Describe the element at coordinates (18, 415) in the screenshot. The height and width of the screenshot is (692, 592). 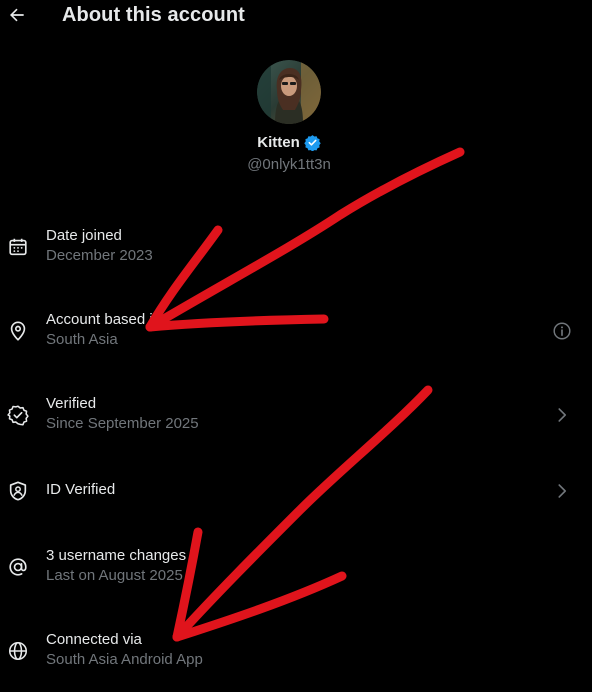
I see `verified-check-icon` at that location.